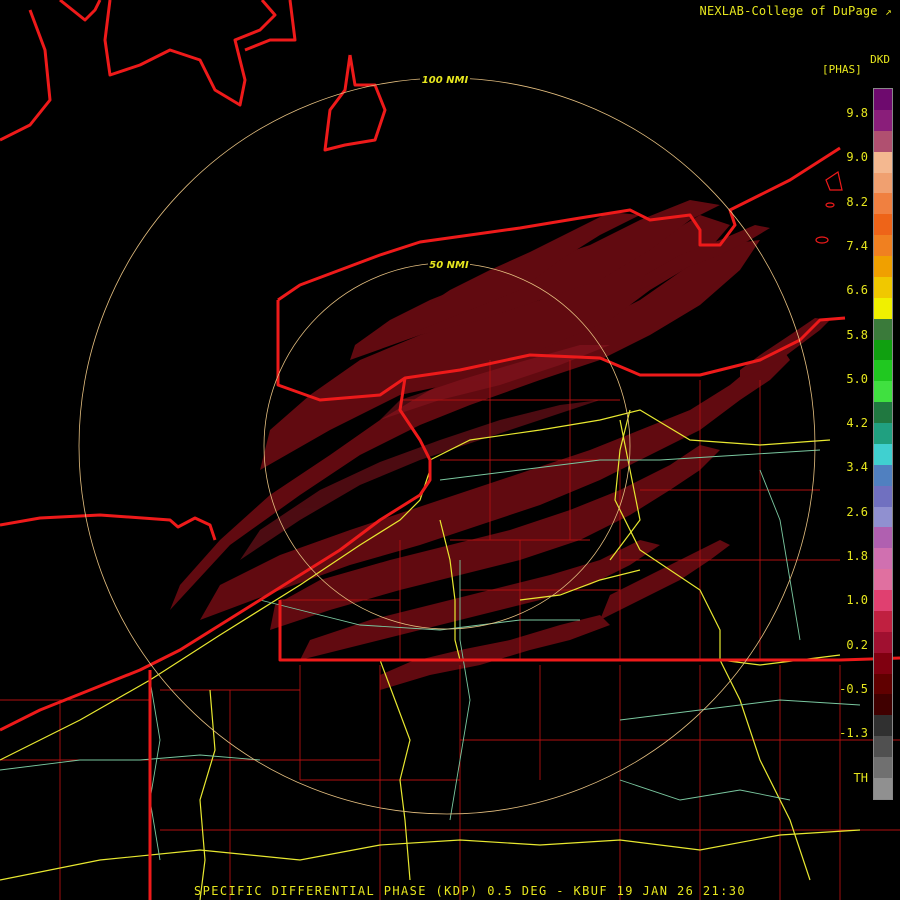  I want to click on credit-link: NEXLAB-College of DuPage ↗, so click(796, 11).